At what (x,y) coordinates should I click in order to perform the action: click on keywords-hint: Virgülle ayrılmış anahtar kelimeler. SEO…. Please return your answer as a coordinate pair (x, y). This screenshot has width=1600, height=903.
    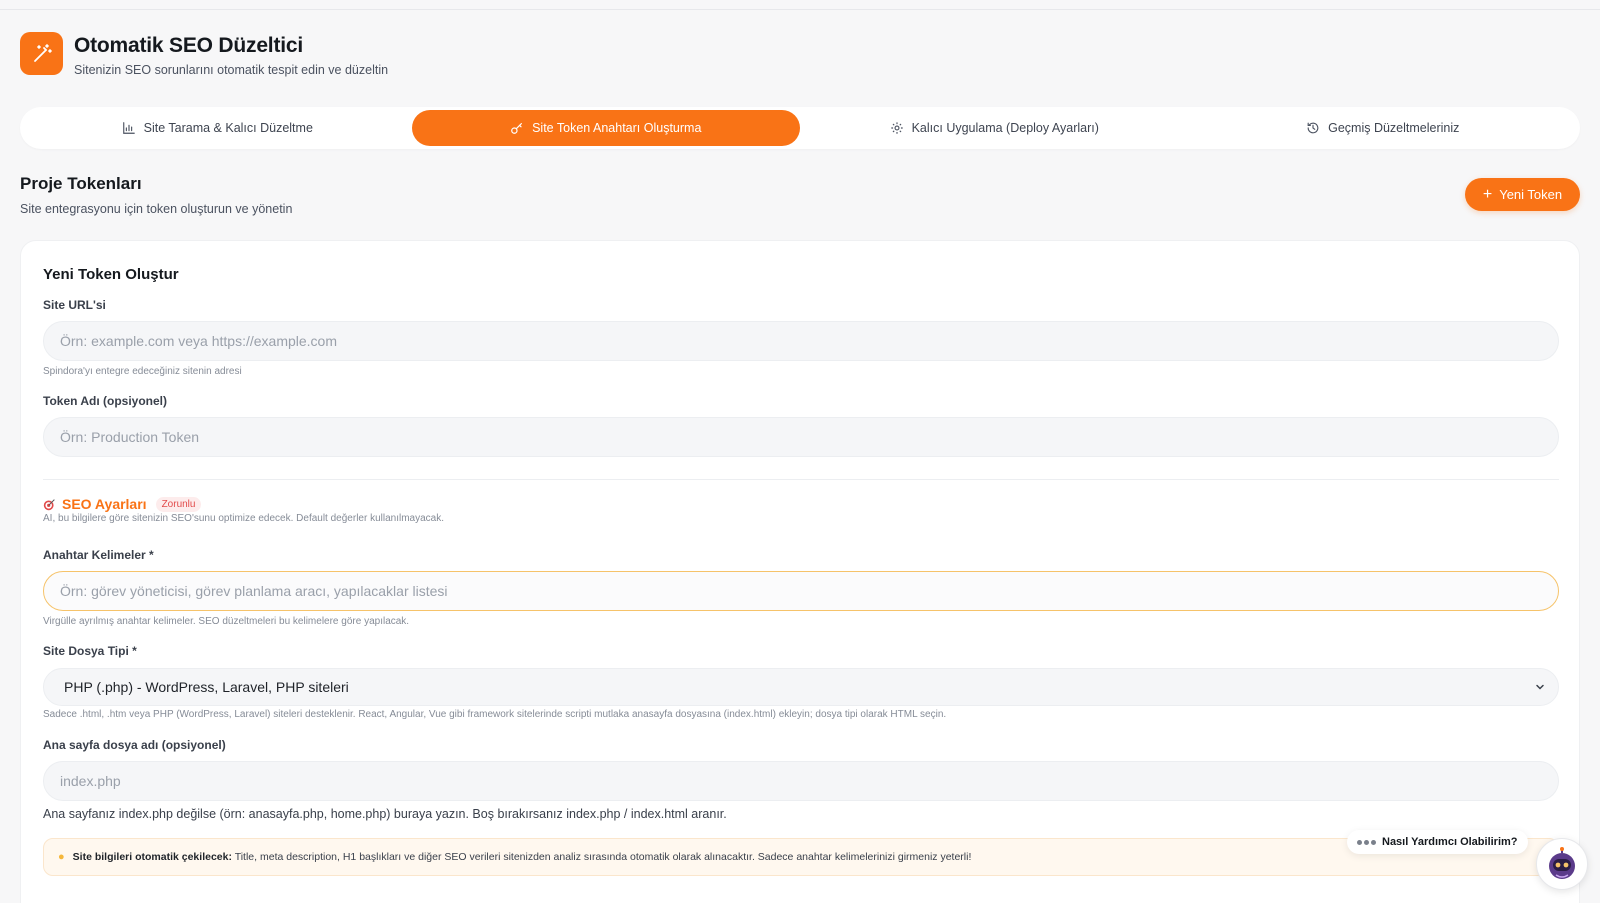
    Looking at the image, I should click on (226, 621).